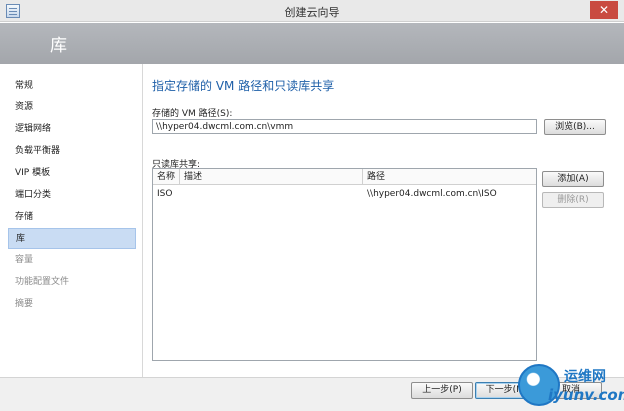 This screenshot has width=624, height=411. What do you see at coordinates (192, 114) in the screenshot?
I see `vm-path-label: 存储的 VM 路径(S):` at bounding box center [192, 114].